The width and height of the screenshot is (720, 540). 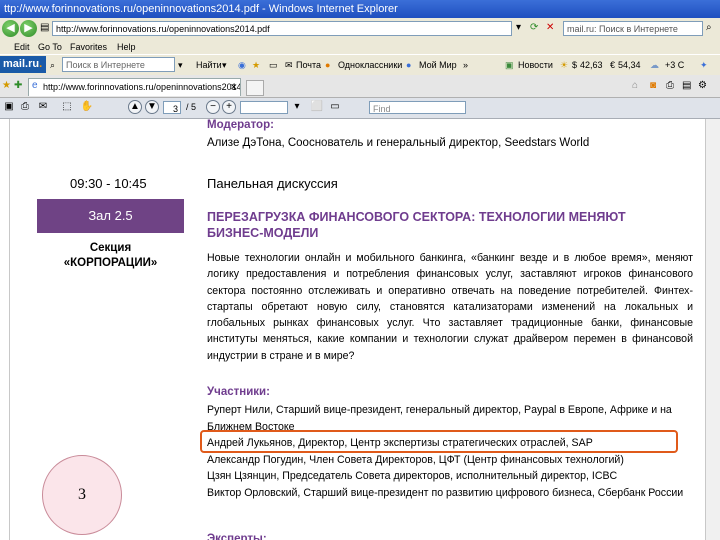 I want to click on experts-label: Эксперты:, so click(x=237, y=536).